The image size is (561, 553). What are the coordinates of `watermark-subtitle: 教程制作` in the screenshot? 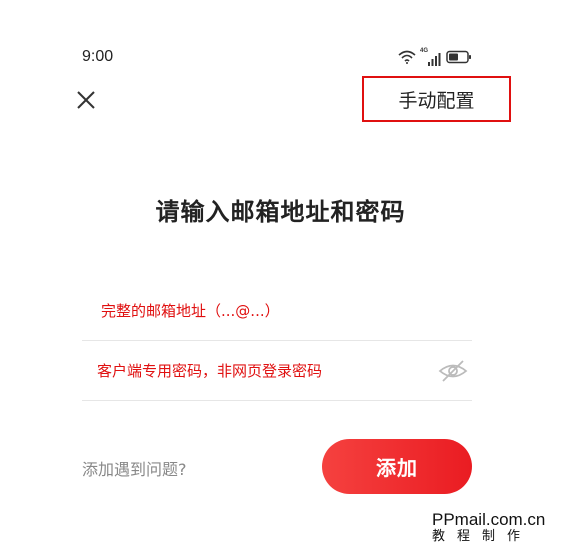 It's located at (482, 536).